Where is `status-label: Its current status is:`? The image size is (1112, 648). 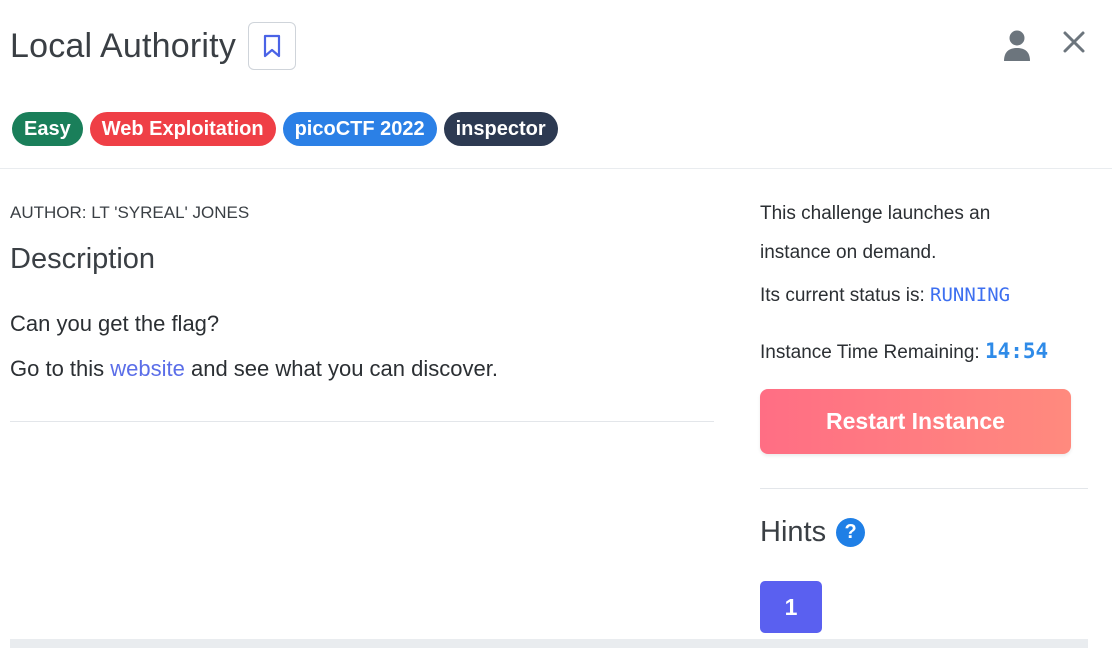 status-label: Its current status is: is located at coordinates (845, 295).